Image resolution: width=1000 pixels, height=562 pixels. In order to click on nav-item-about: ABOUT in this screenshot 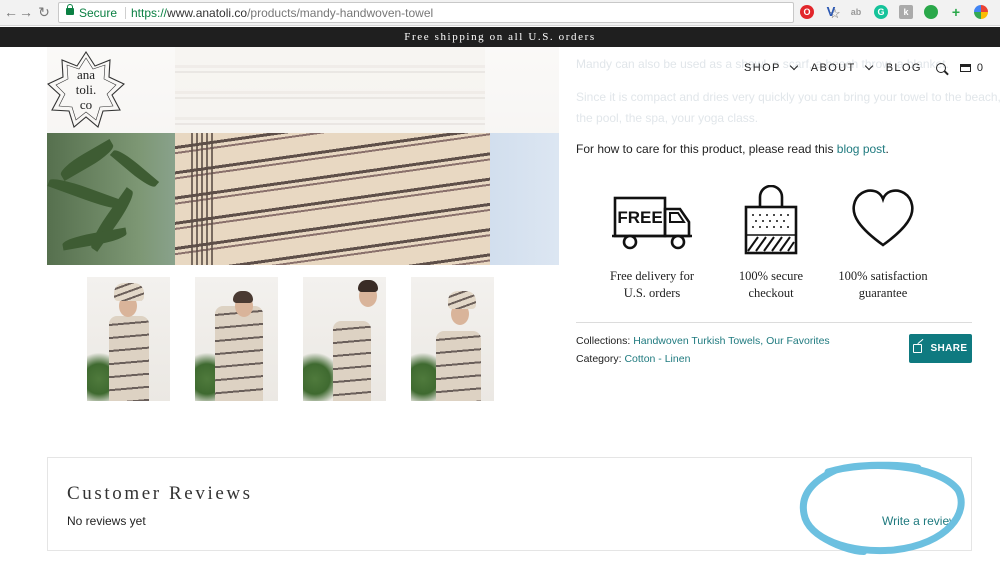, I will do `click(841, 67)`.